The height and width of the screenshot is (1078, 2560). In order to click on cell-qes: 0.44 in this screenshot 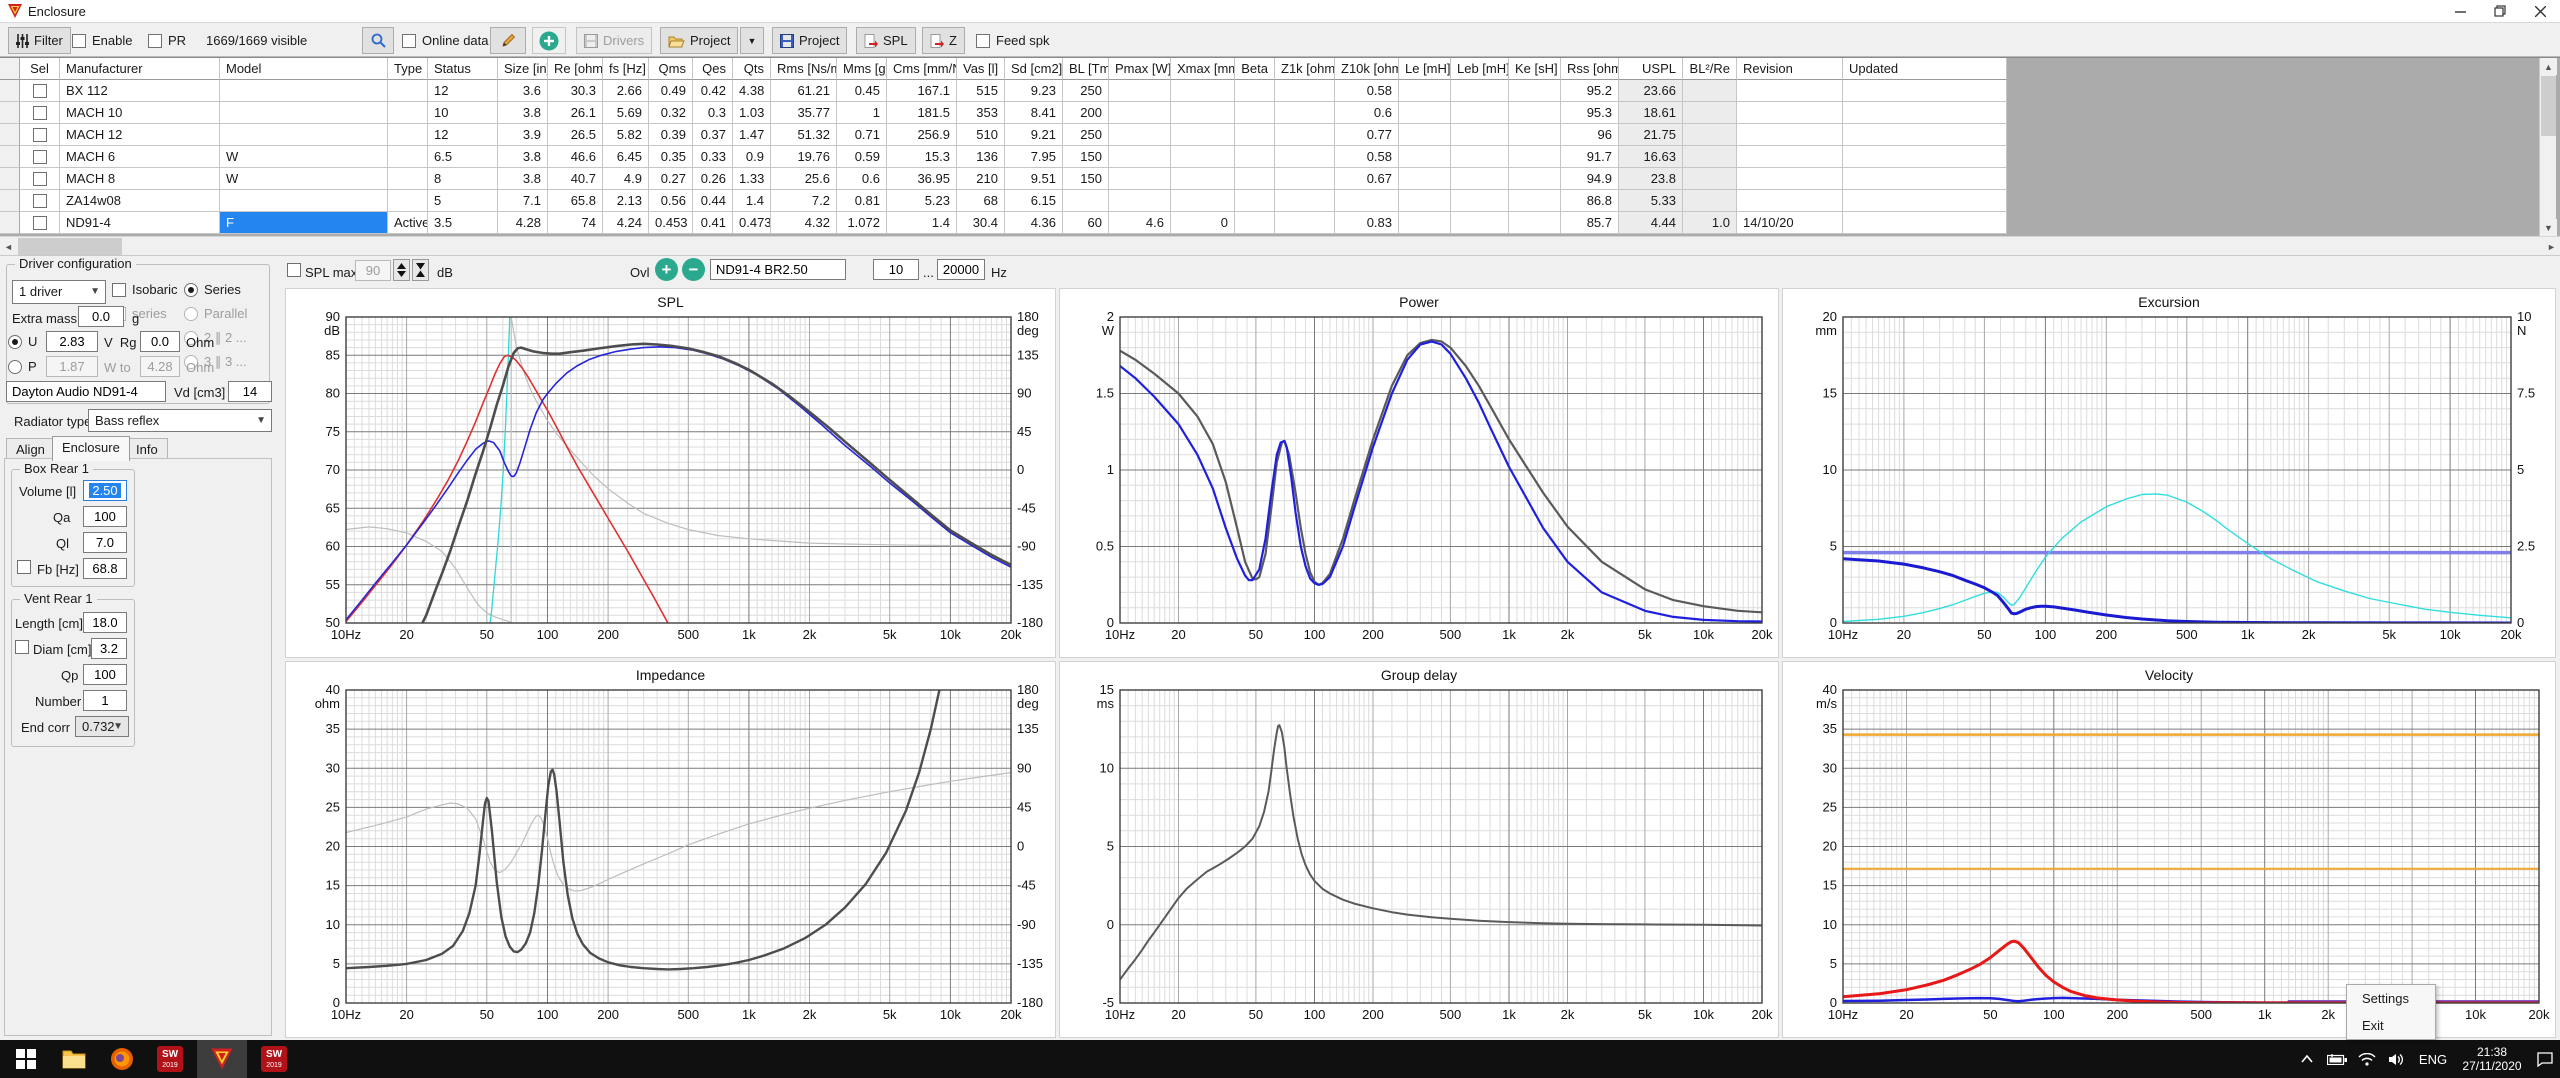, I will do `click(713, 201)`.